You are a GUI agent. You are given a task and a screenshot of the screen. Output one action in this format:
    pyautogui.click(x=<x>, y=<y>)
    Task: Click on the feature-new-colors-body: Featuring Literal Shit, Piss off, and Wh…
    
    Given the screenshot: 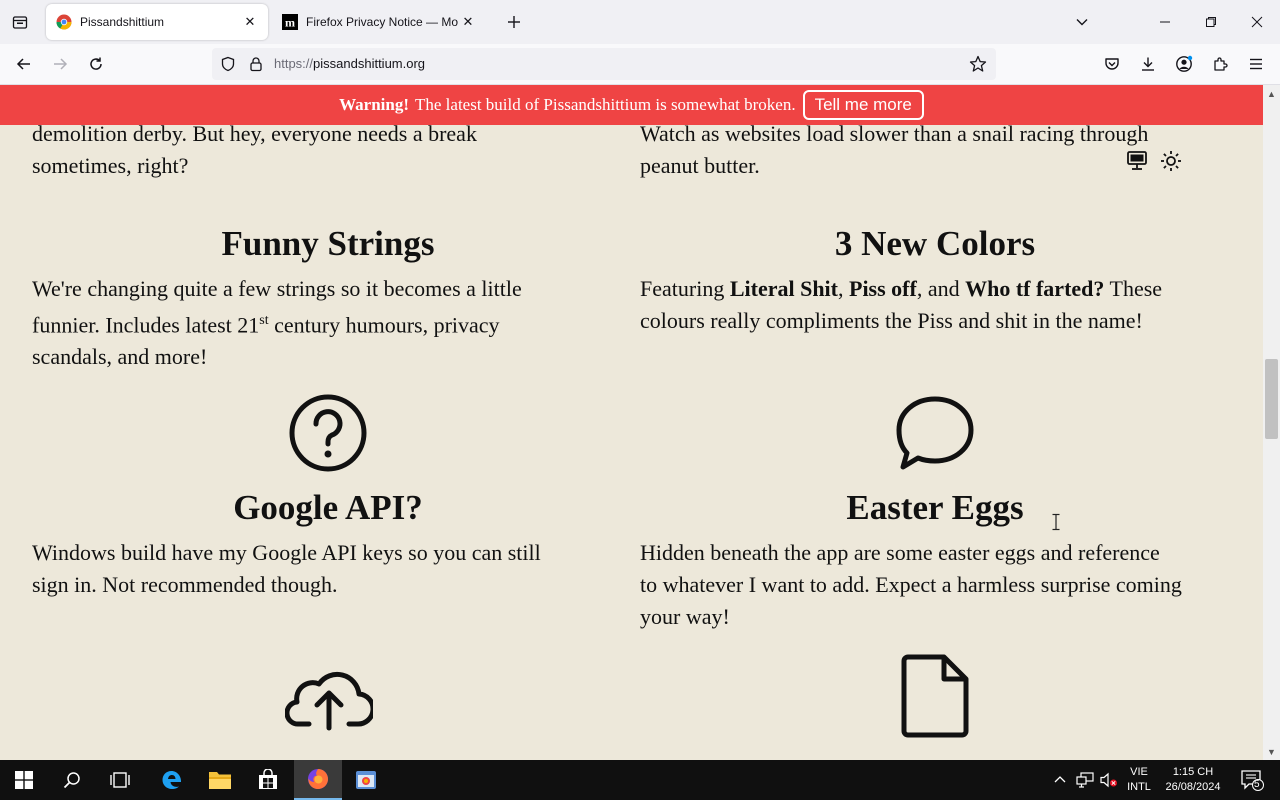 What is the action you would take?
    pyautogui.click(x=938, y=305)
    